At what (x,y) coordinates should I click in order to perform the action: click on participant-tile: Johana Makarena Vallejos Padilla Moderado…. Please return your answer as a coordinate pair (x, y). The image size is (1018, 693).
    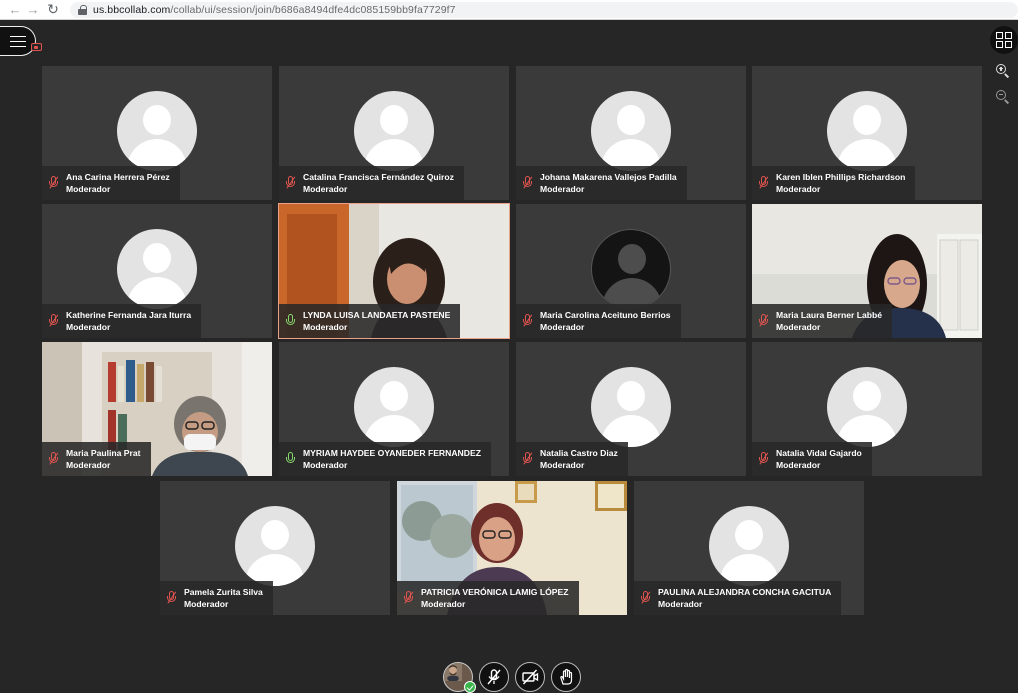
    Looking at the image, I should click on (631, 133).